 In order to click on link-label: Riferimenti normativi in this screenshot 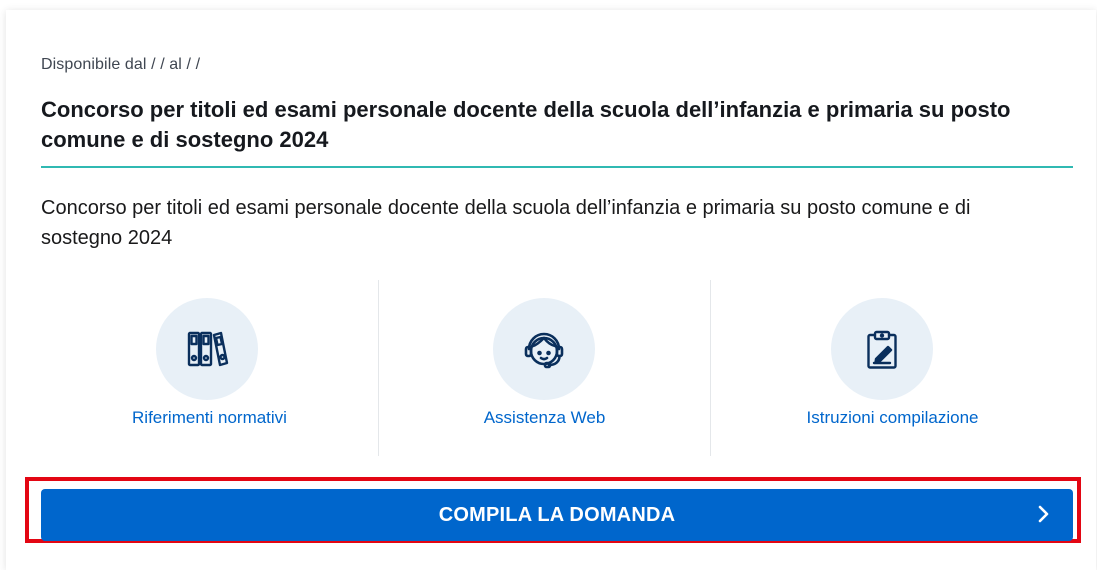, I will do `click(209, 417)`.